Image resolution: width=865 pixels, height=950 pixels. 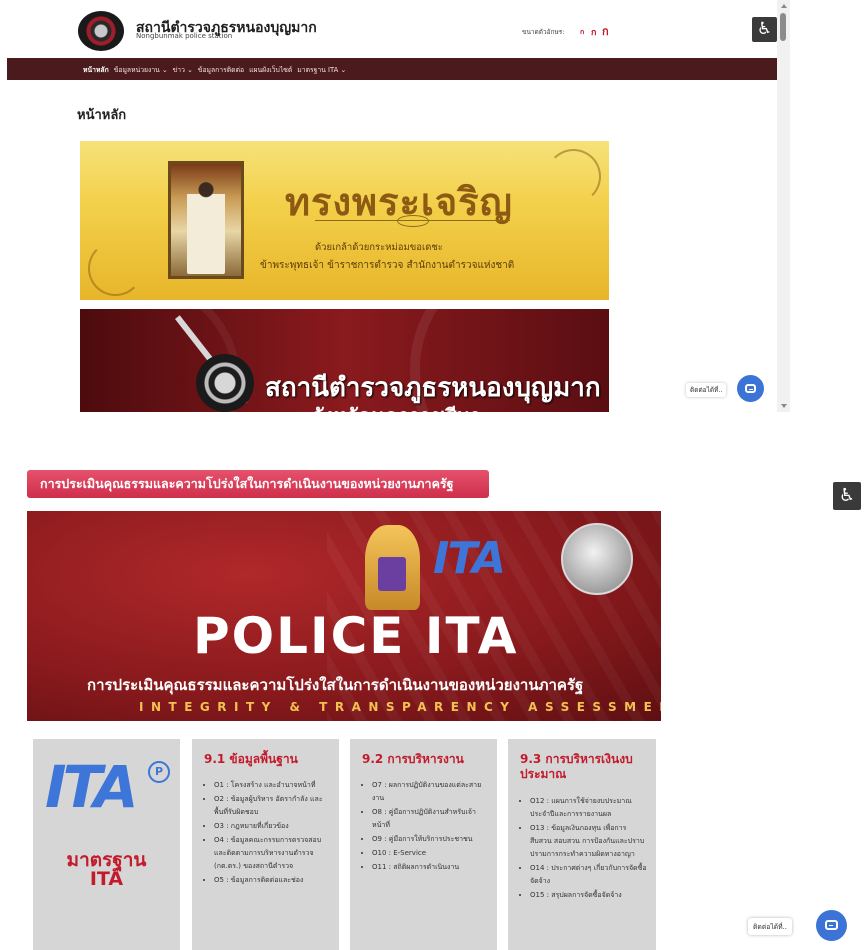 What do you see at coordinates (102, 115) in the screenshot?
I see `page-title: หน้าหลัก` at bounding box center [102, 115].